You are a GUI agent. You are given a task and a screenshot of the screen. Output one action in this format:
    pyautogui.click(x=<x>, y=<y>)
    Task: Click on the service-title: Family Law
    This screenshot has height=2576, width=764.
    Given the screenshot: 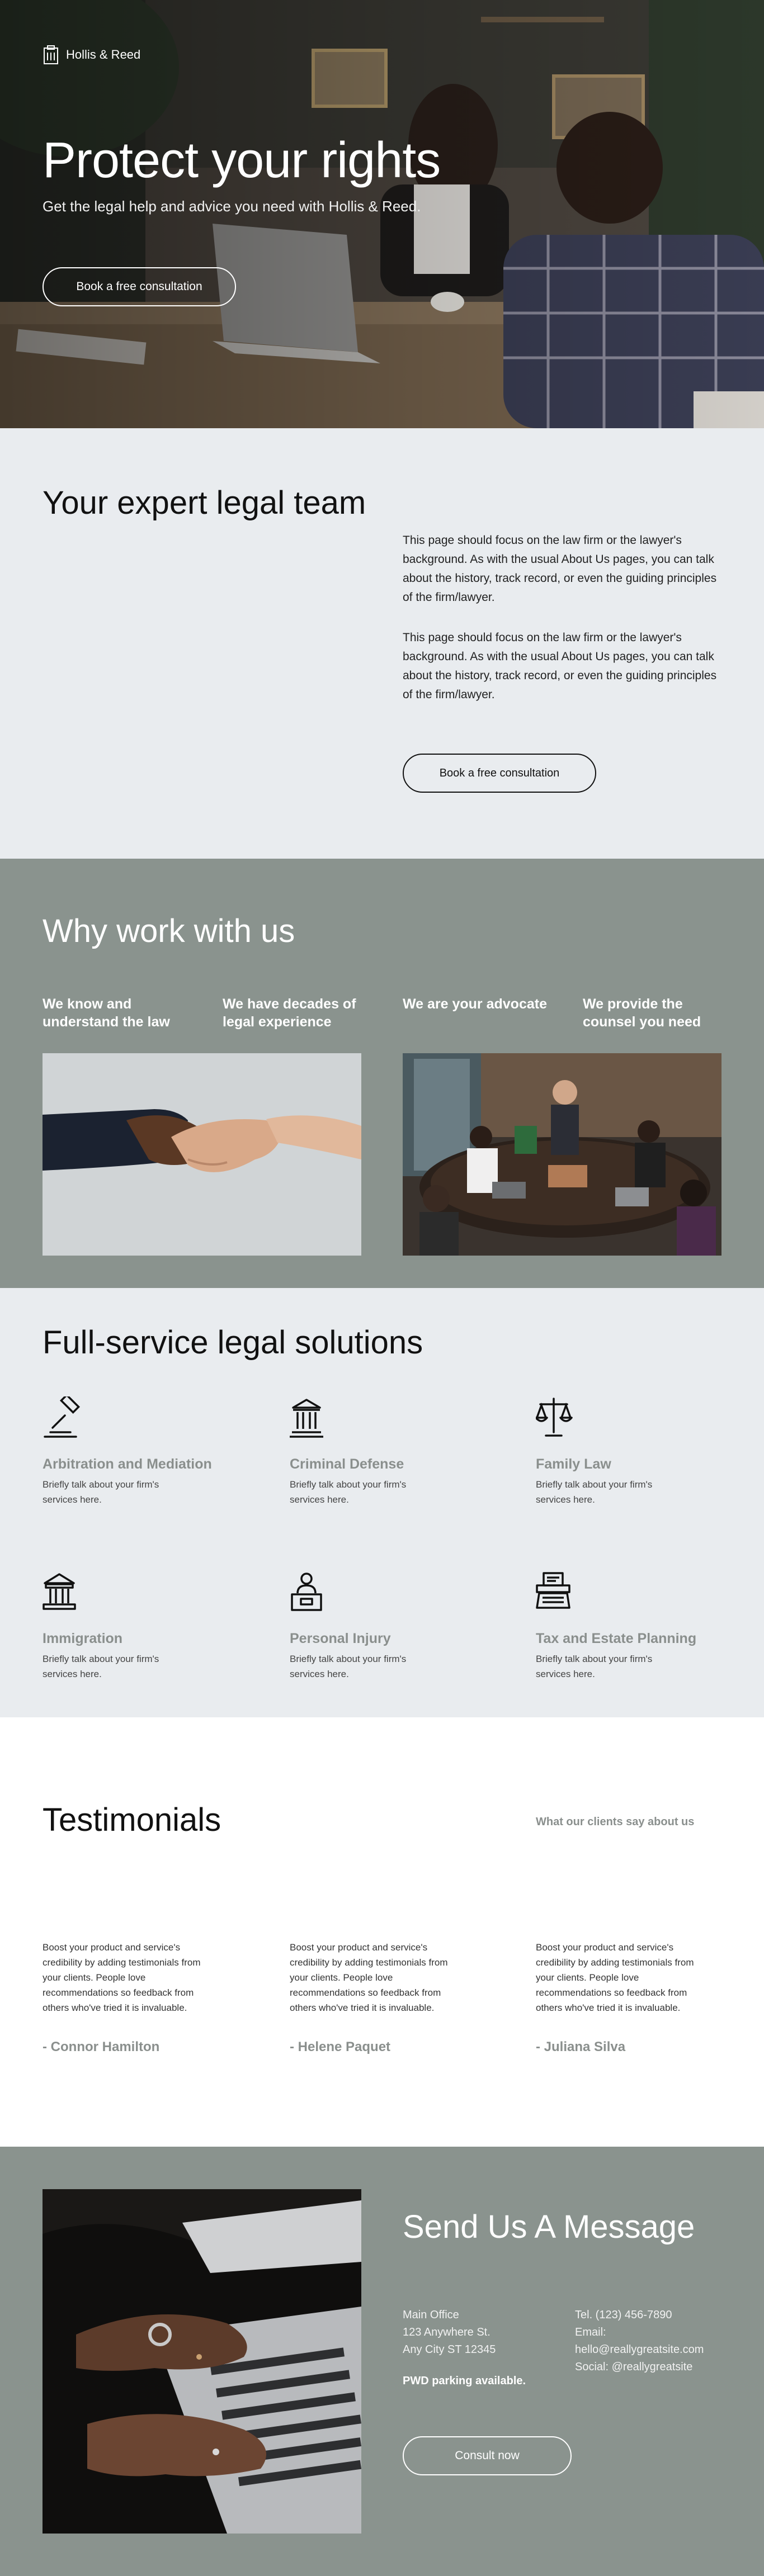 What is the action you would take?
    pyautogui.click(x=573, y=1464)
    